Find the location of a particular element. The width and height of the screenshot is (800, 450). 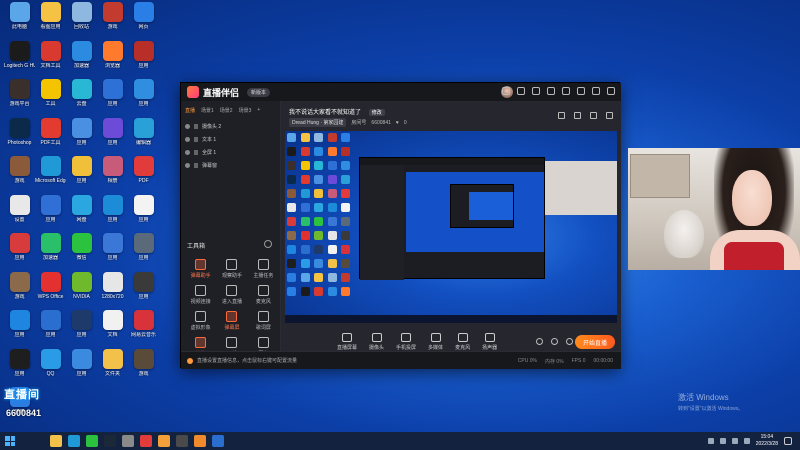

desktop-icon: WPS Office is located at coordinates (50, 289).